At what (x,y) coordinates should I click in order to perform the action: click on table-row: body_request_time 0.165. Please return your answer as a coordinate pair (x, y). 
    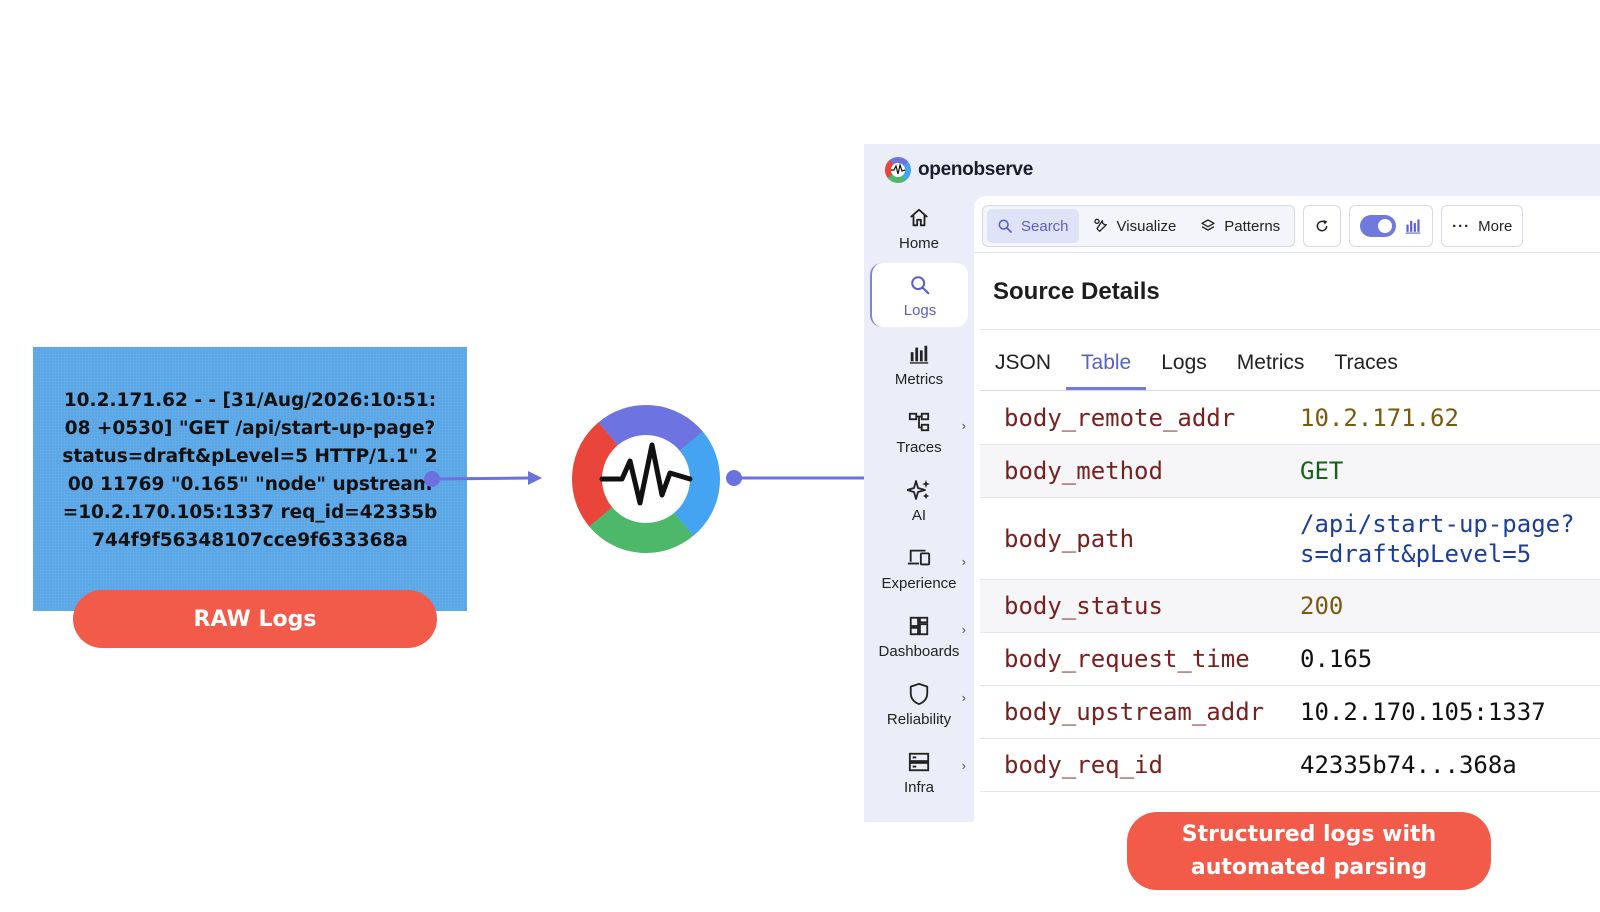
    Looking at the image, I should click on (1290, 659).